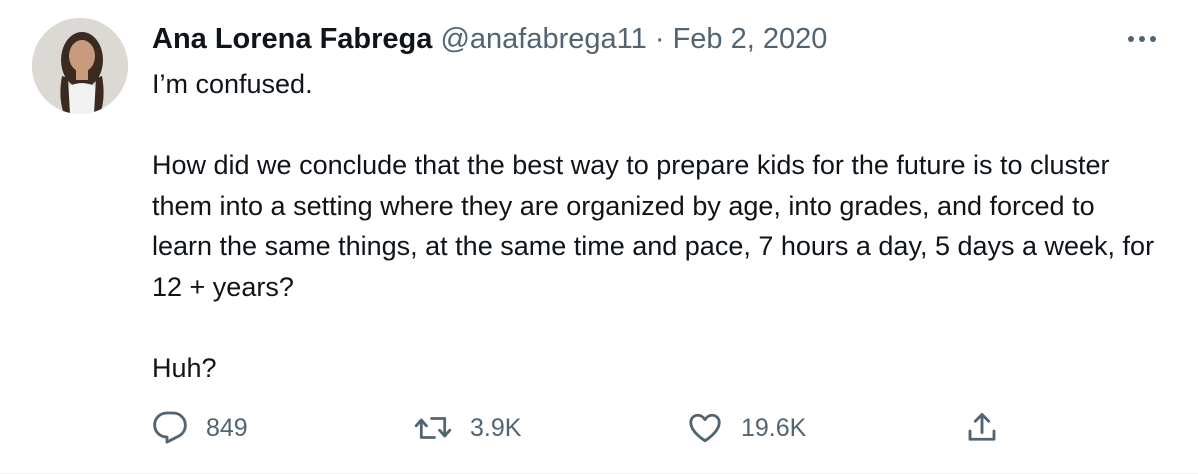 This screenshot has width=1198, height=474. What do you see at coordinates (750, 39) in the screenshot?
I see `tweet-date: Feb 2, 2020` at bounding box center [750, 39].